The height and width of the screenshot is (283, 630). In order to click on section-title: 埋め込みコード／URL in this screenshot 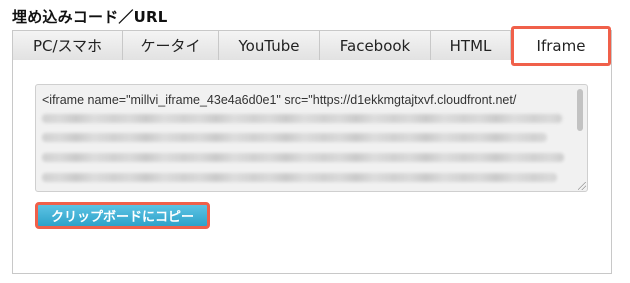, I will do `click(90, 17)`.